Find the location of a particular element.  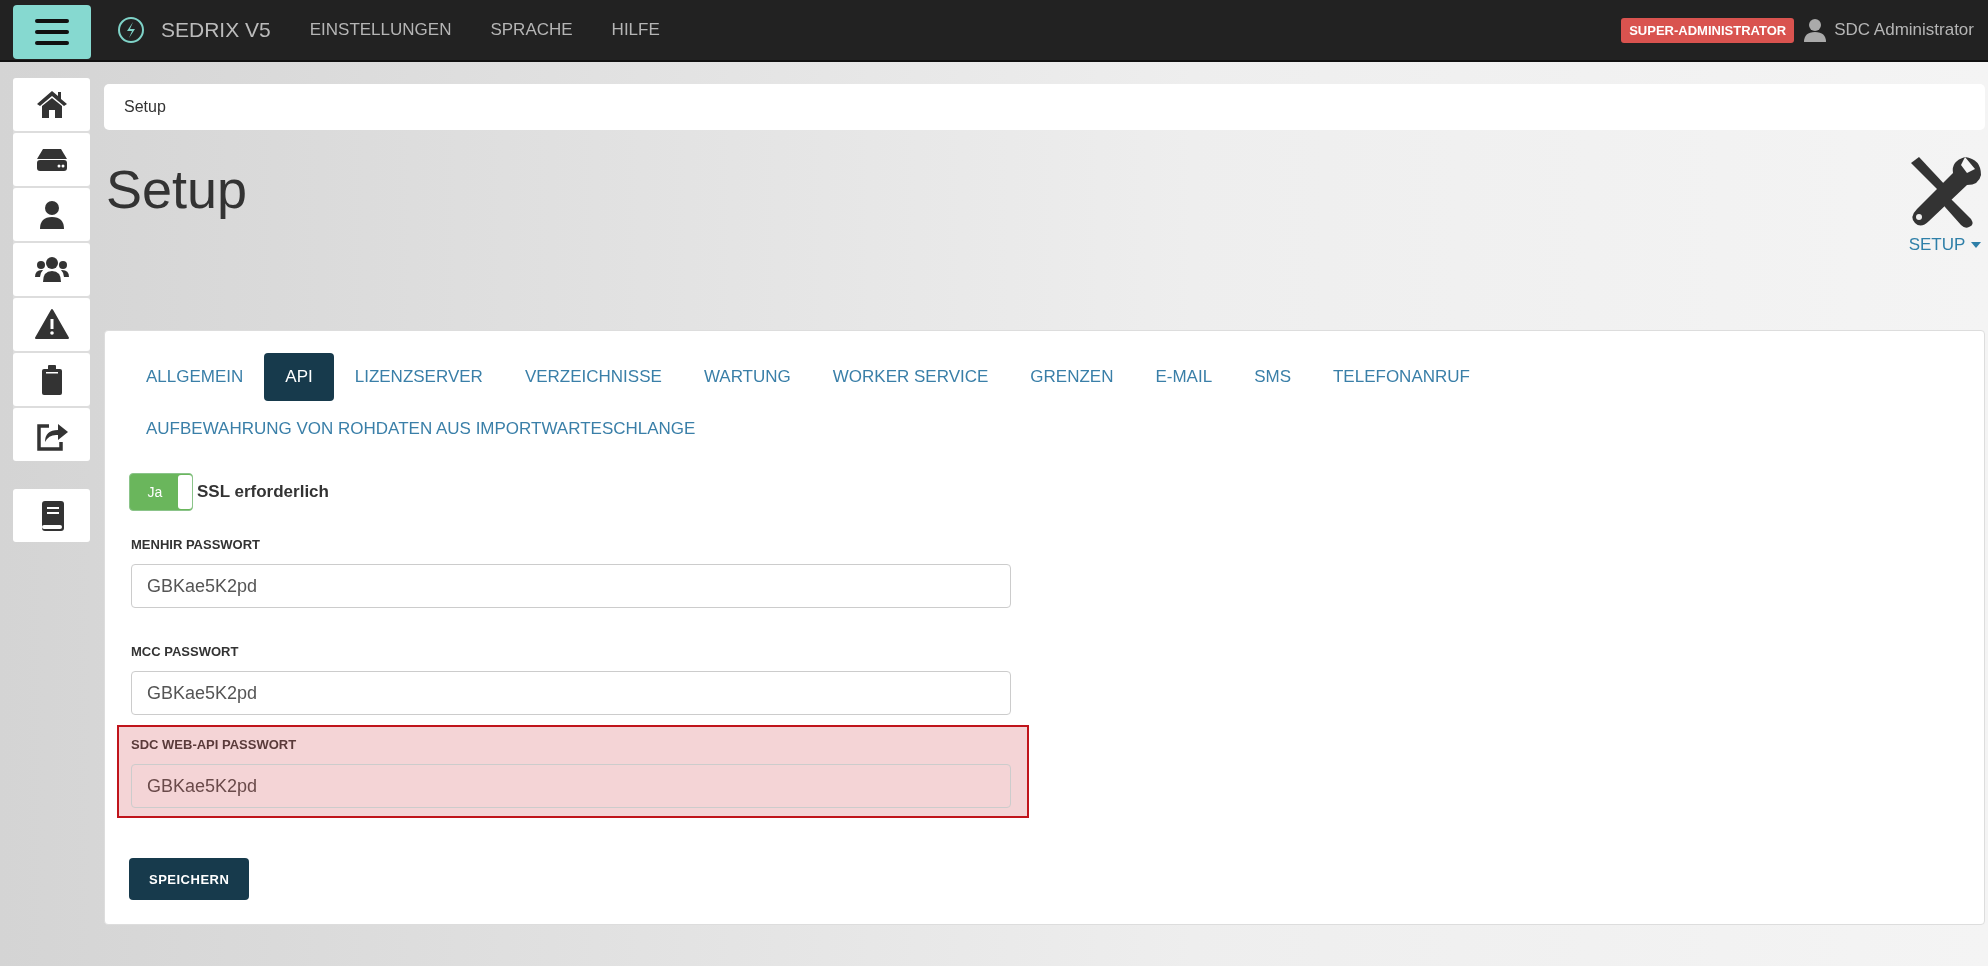

role-badge: SUPER-ADMINISTRATOR is located at coordinates (1708, 30).